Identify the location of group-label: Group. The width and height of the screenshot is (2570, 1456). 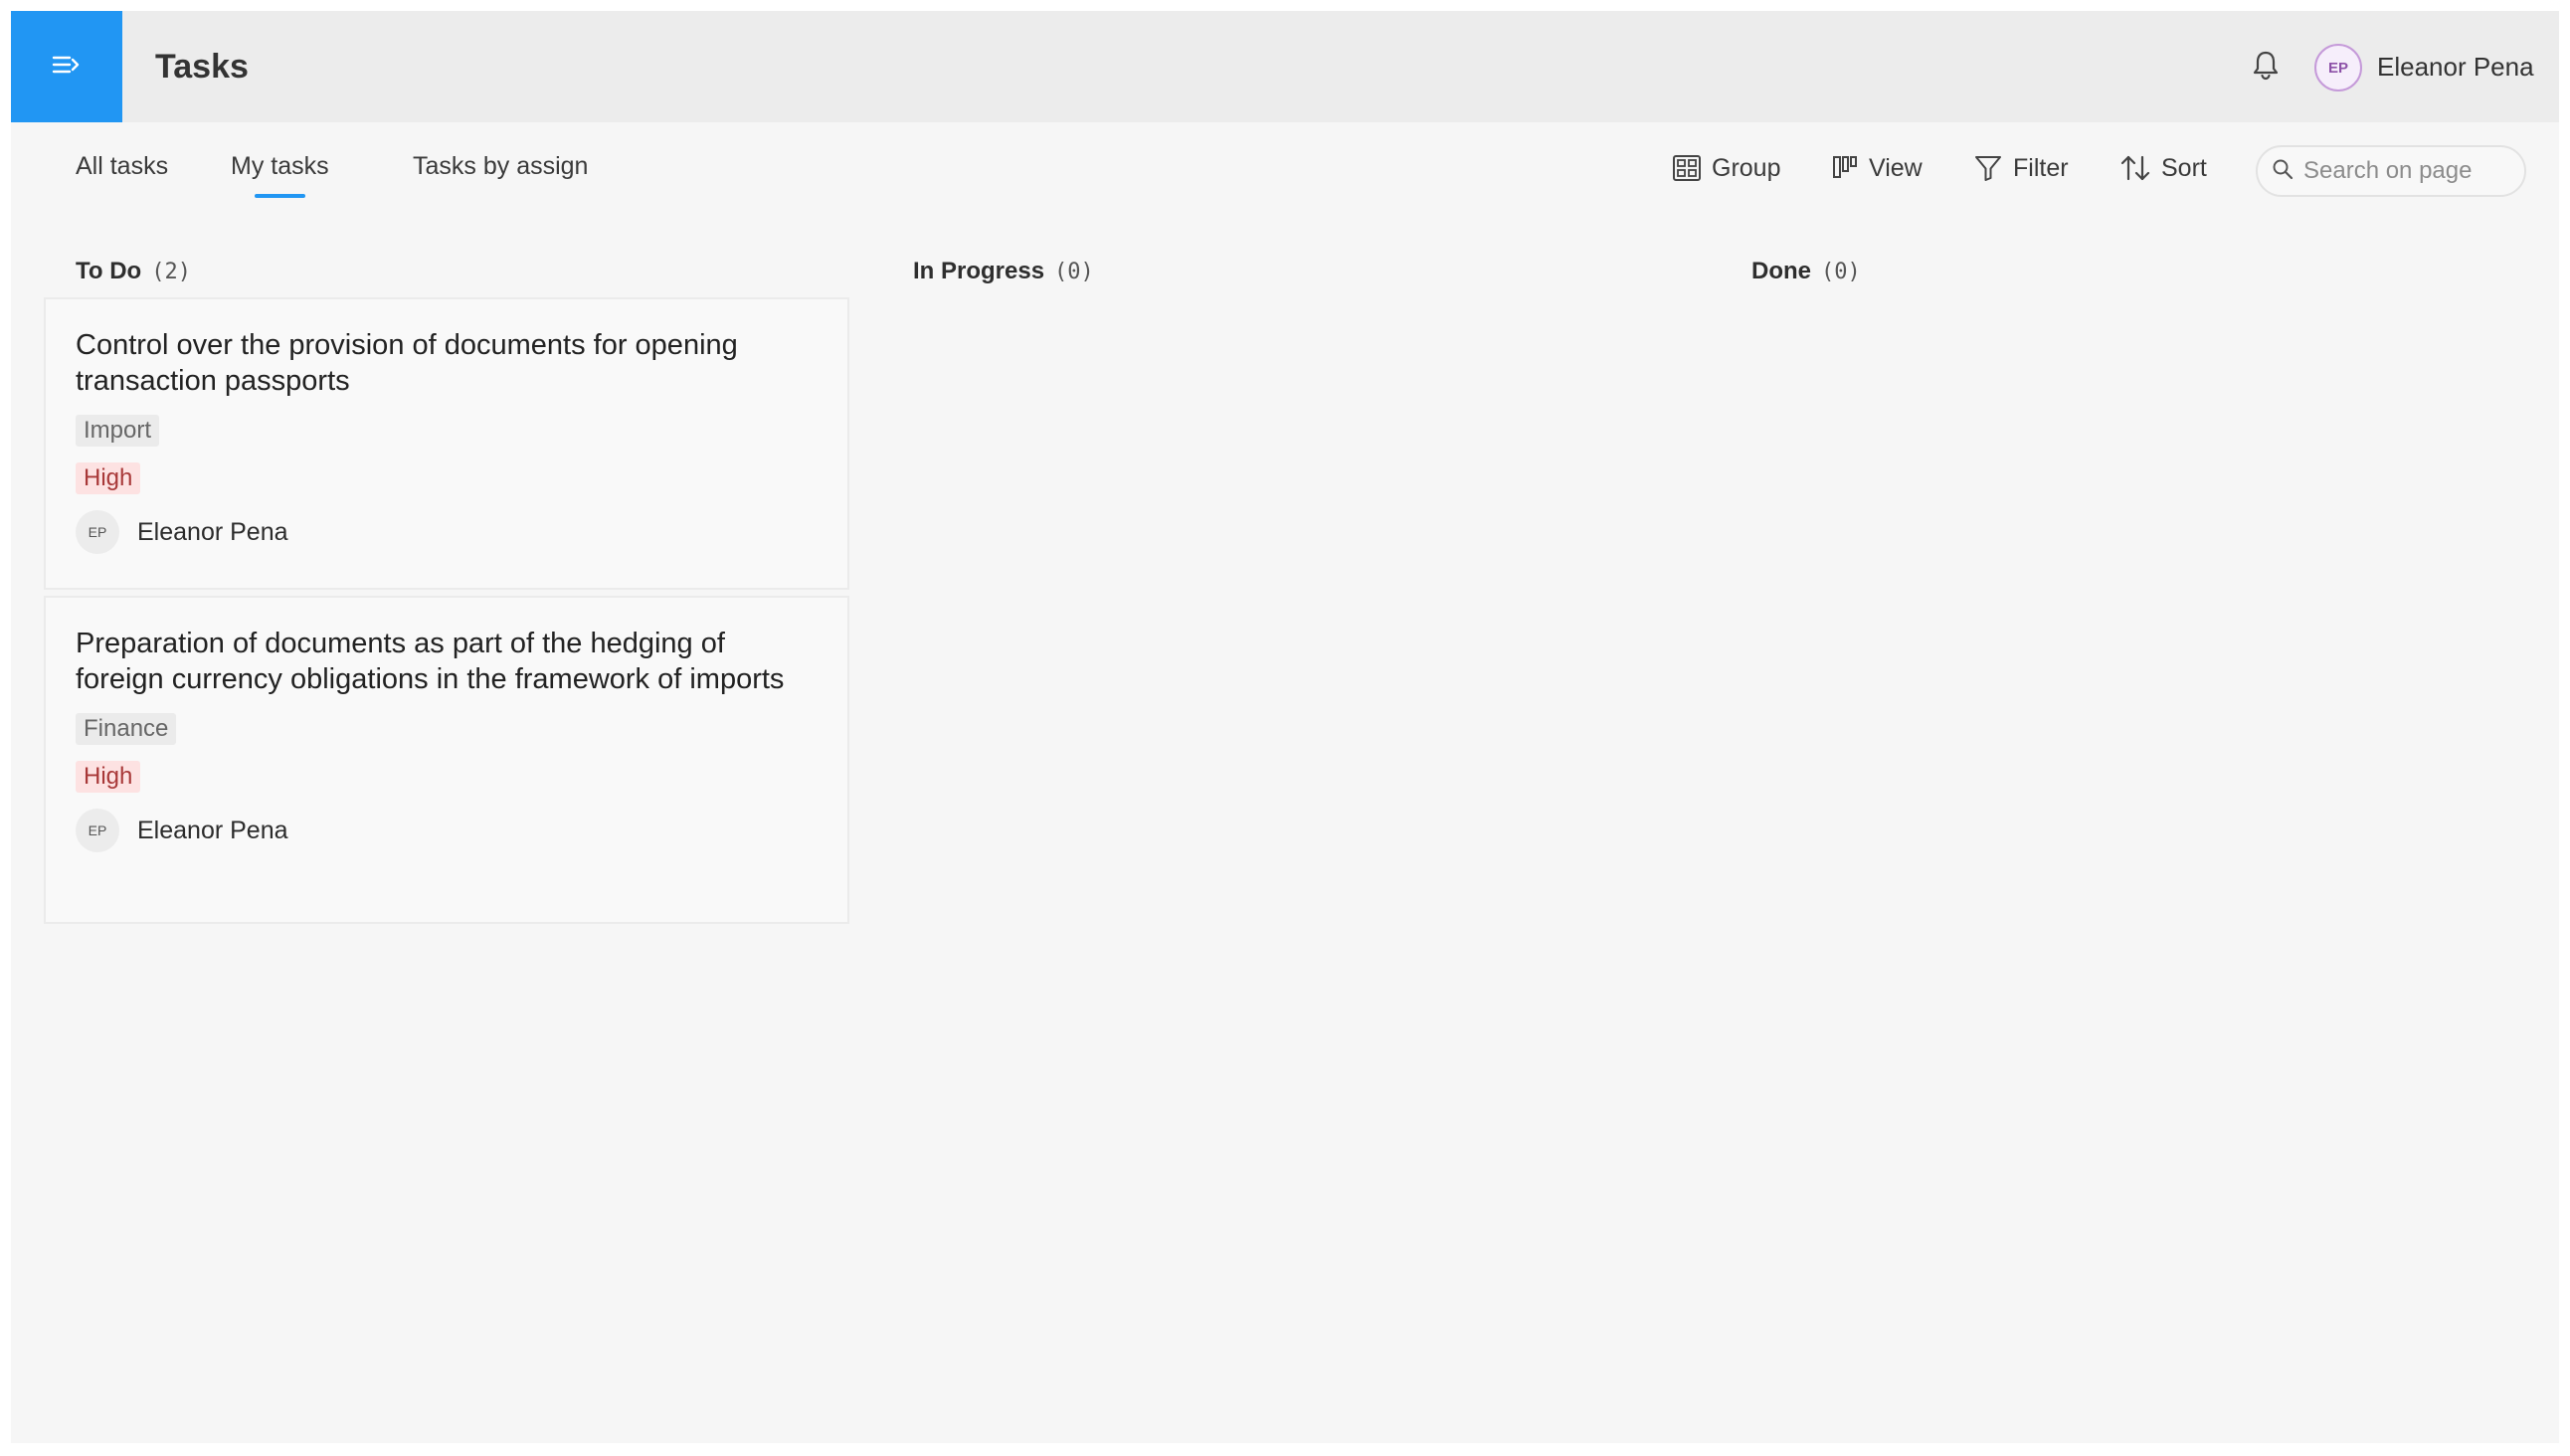
(1746, 167).